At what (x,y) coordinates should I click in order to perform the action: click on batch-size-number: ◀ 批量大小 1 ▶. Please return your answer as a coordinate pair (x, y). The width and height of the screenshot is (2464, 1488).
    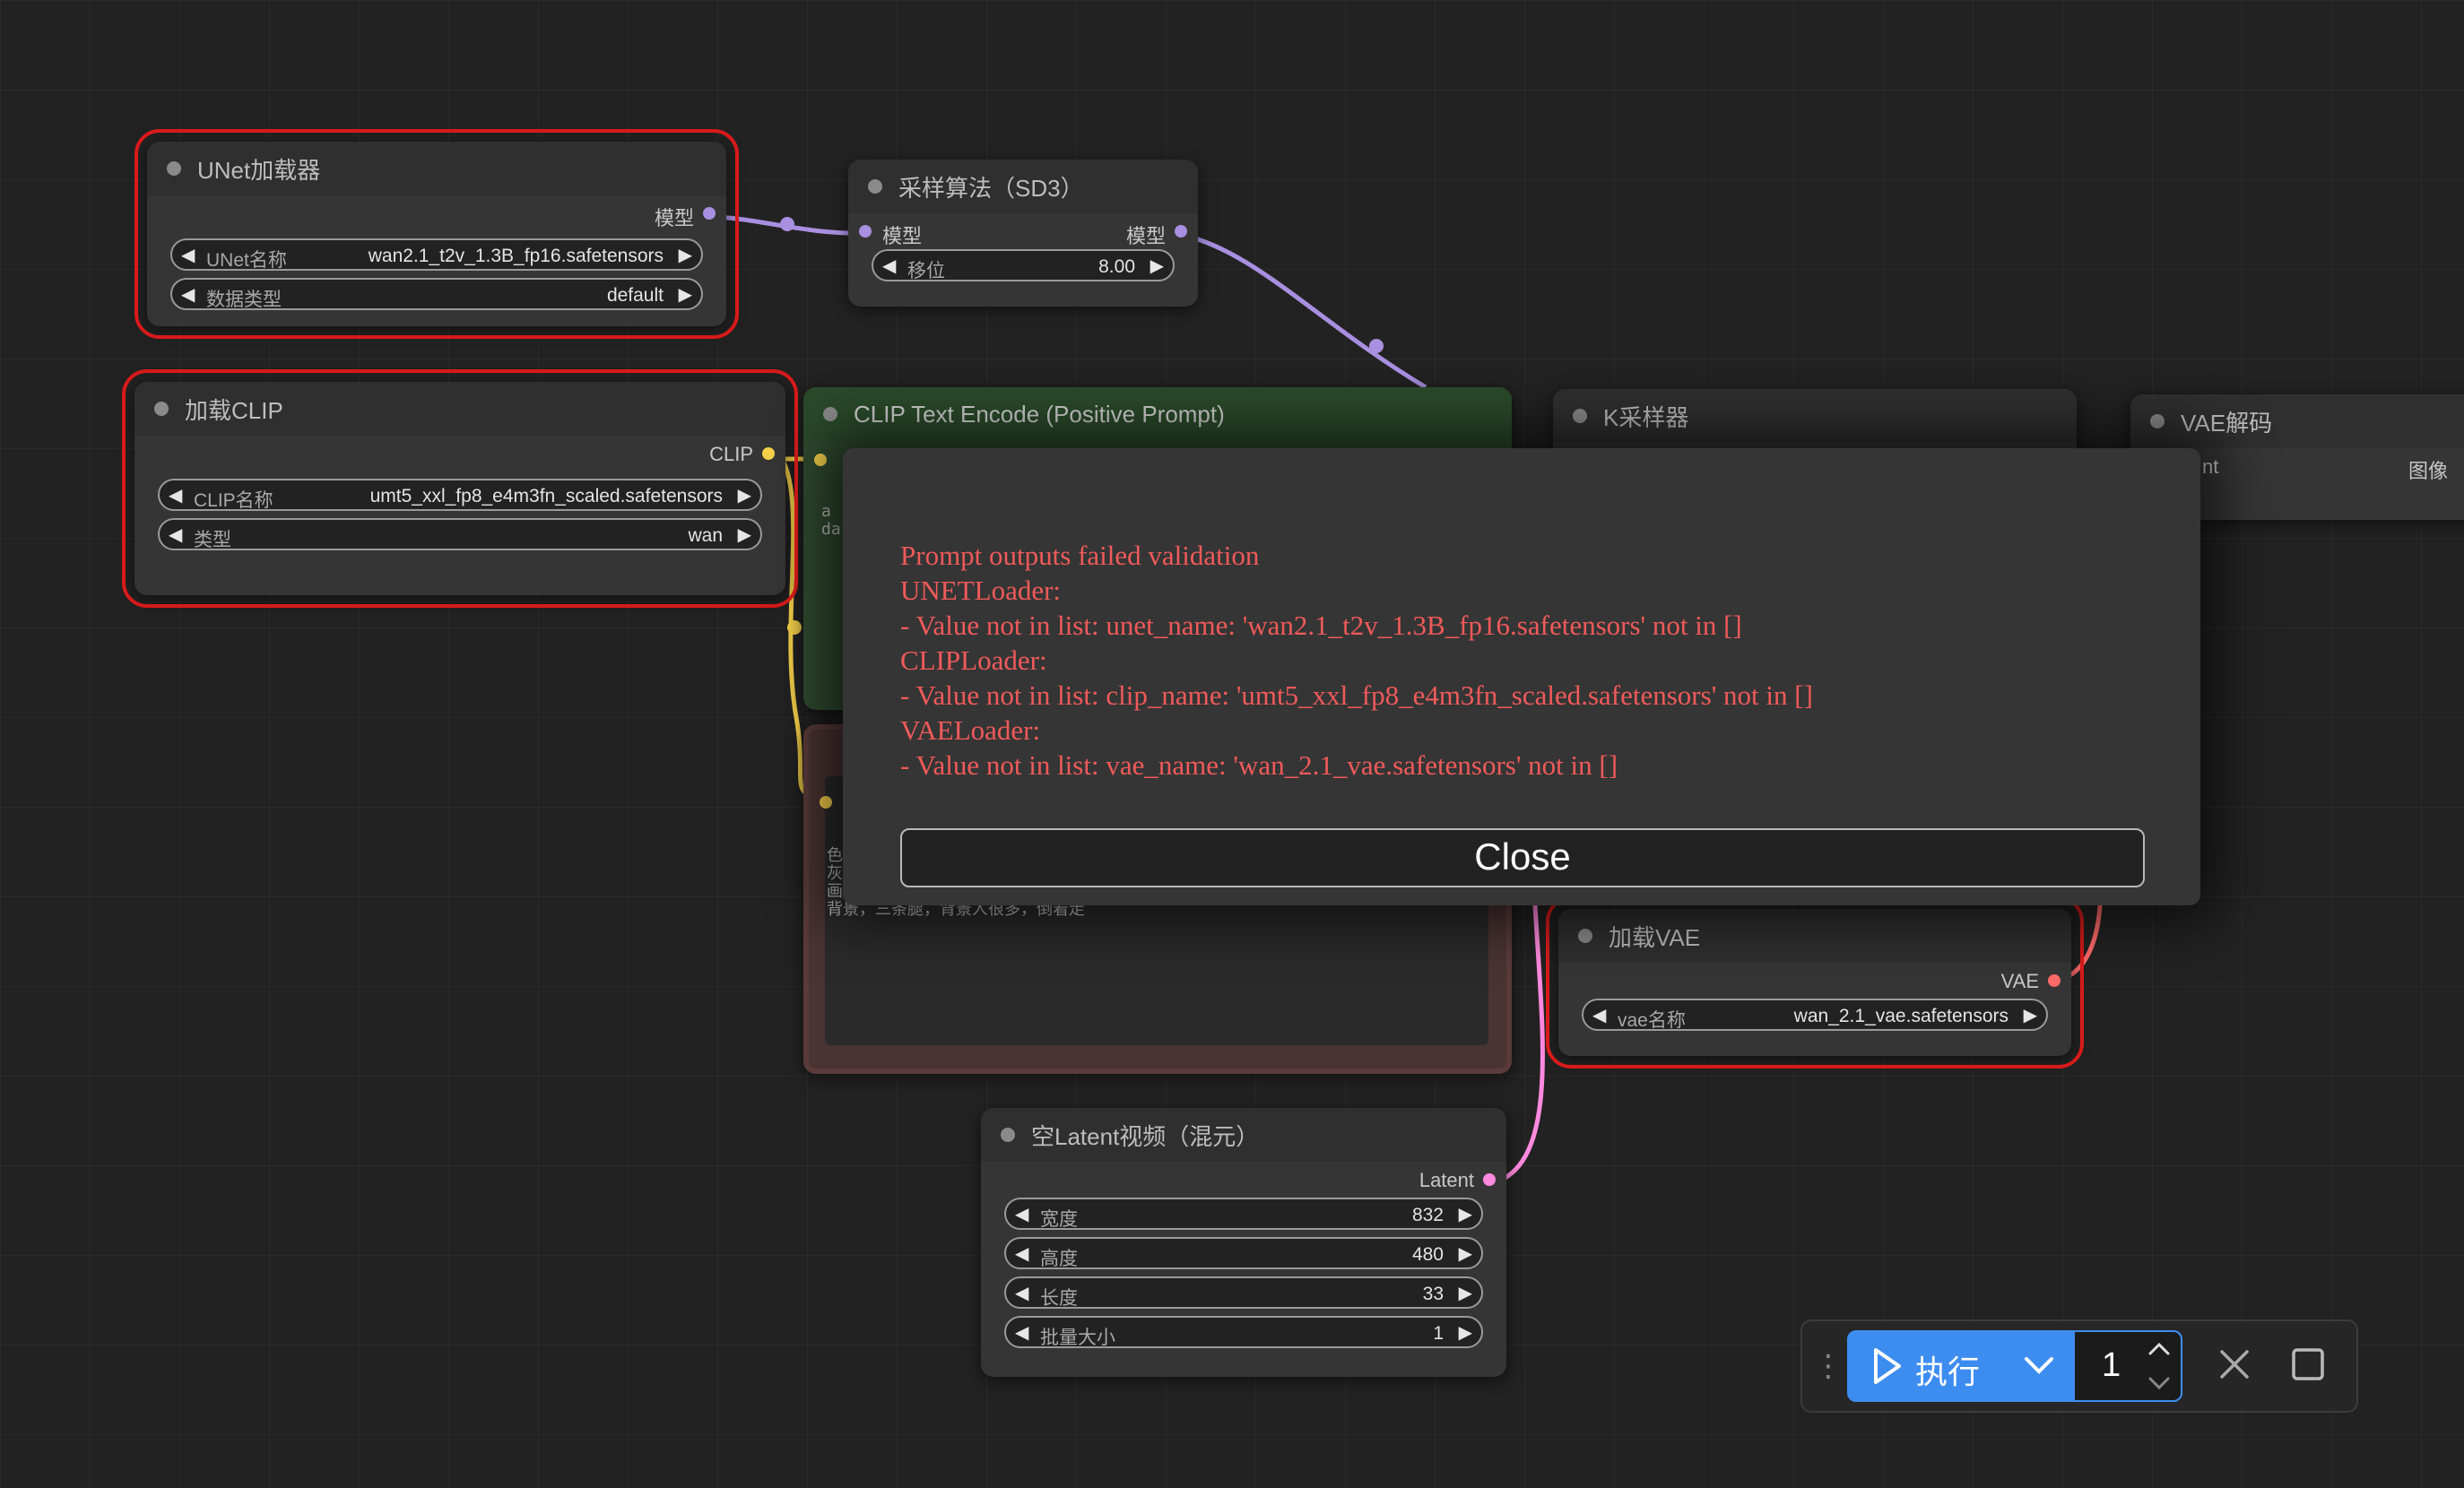
    Looking at the image, I should click on (1243, 1332).